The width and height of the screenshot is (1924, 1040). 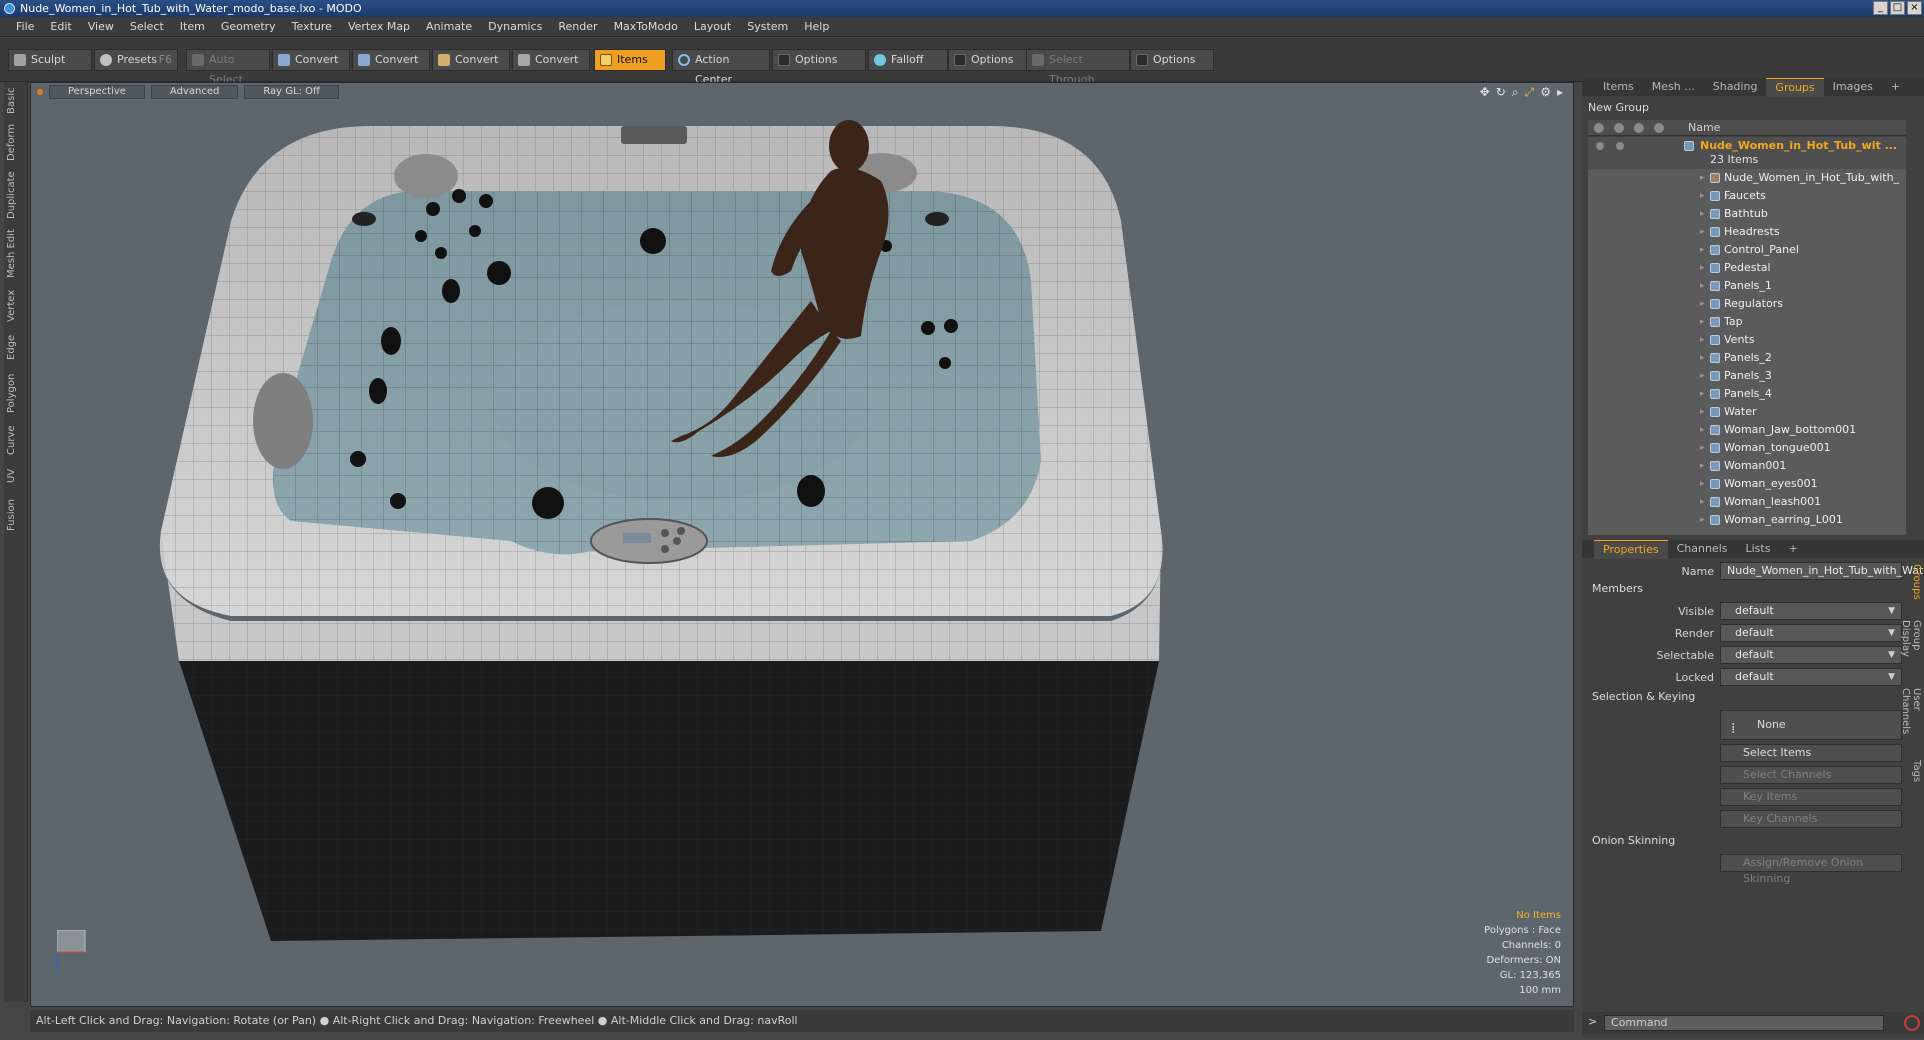 What do you see at coordinates (1639, 128) in the screenshot?
I see `select-icon` at bounding box center [1639, 128].